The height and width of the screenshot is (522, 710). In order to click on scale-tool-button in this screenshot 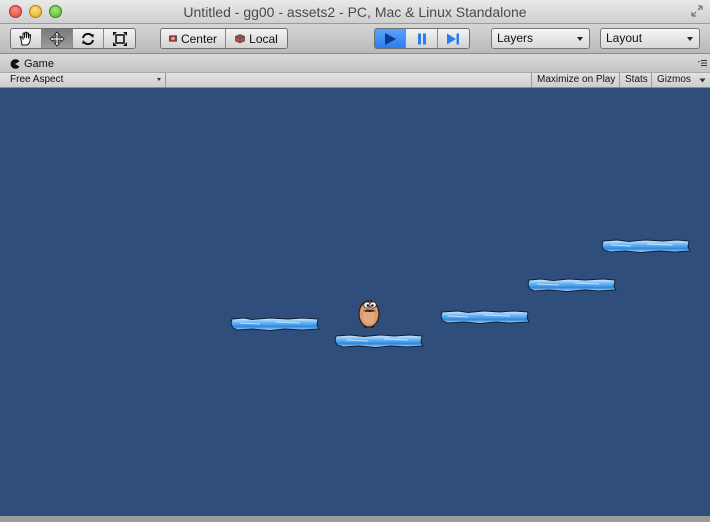, I will do `click(119, 38)`.